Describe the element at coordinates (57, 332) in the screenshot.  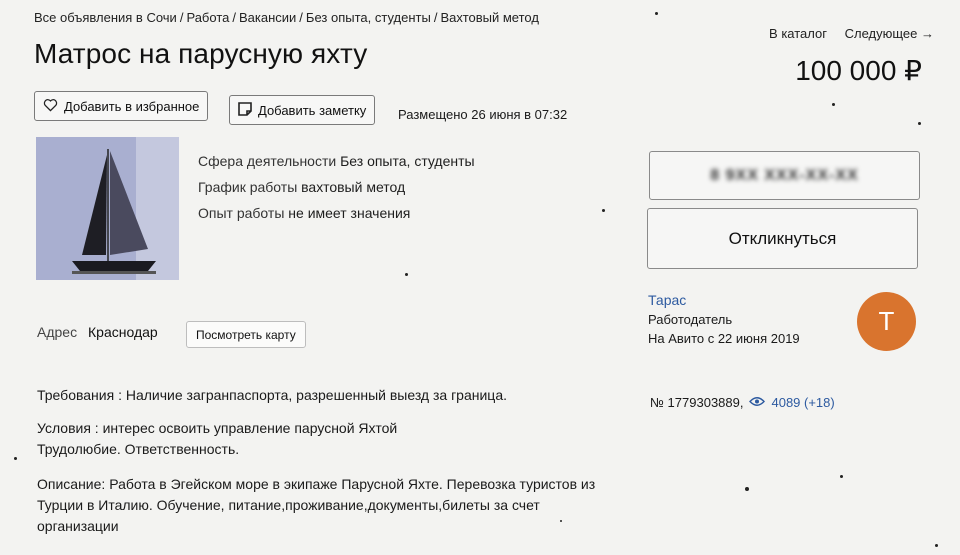
I see `address-label: Адрес` at that location.